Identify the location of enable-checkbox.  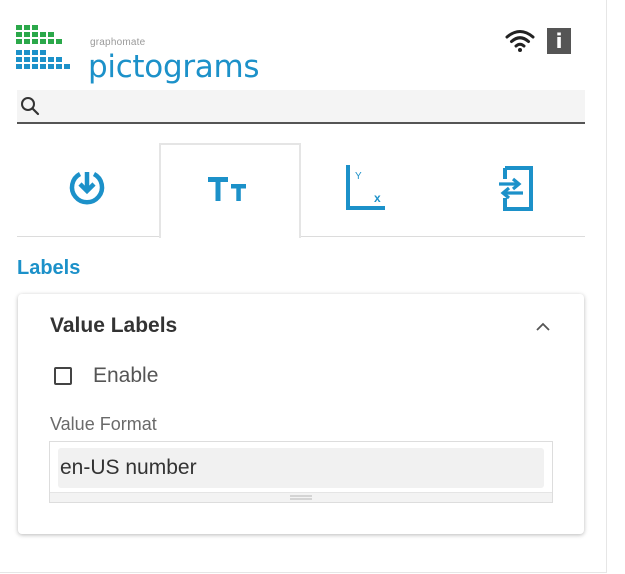
(63, 376).